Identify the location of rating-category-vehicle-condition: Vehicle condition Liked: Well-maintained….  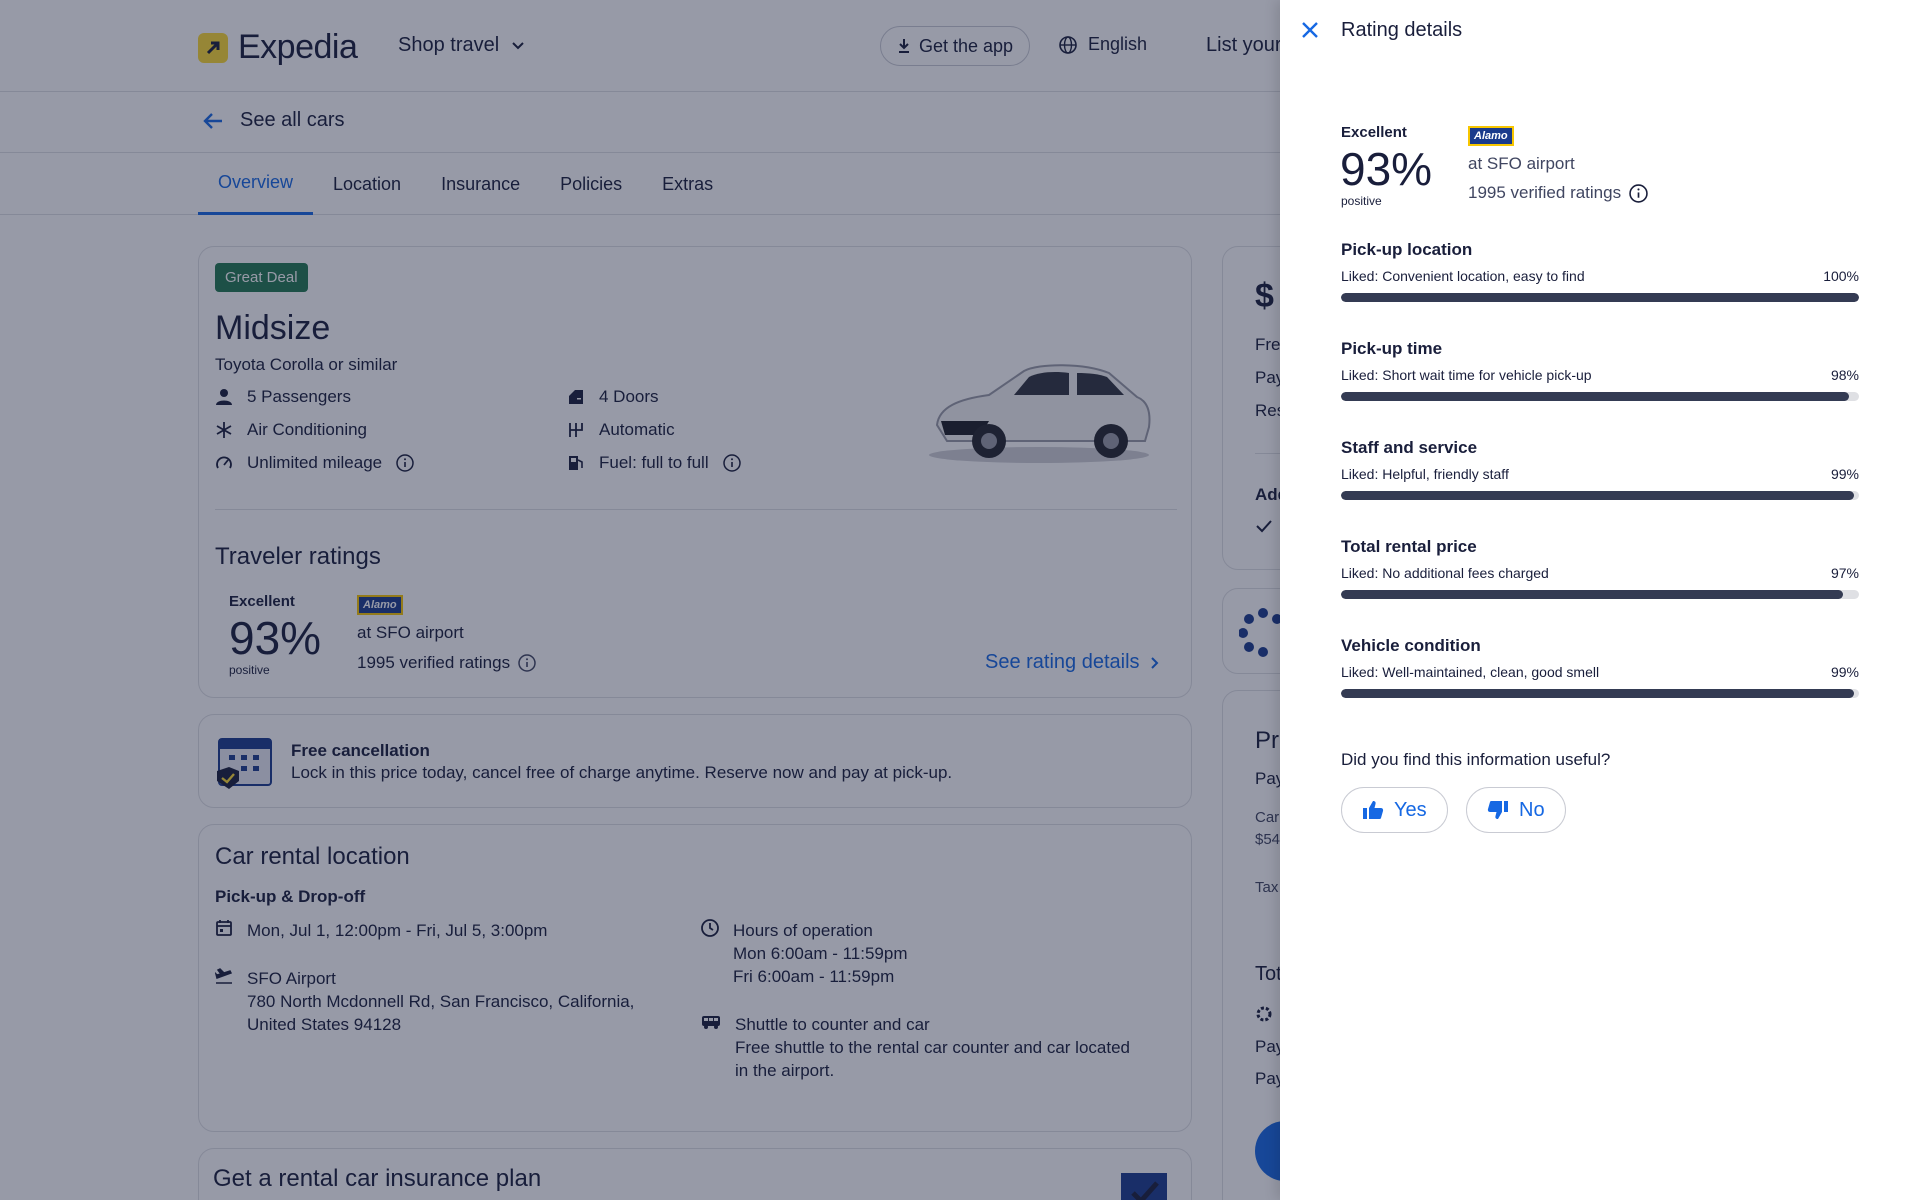
(1600, 667).